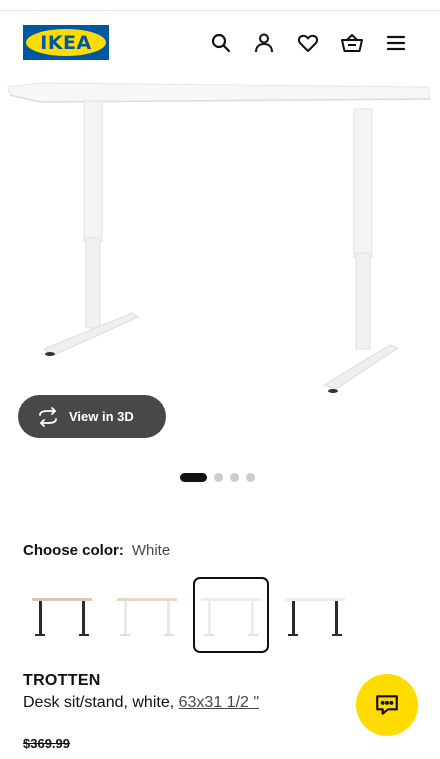 This screenshot has height=759, width=440. I want to click on product-description: Desk sit/stand, white, 63x31 1/2 ", so click(141, 703).